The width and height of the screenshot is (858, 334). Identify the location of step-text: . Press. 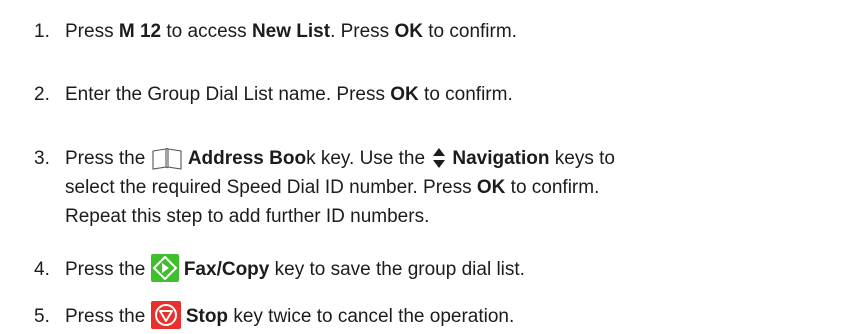
(362, 31).